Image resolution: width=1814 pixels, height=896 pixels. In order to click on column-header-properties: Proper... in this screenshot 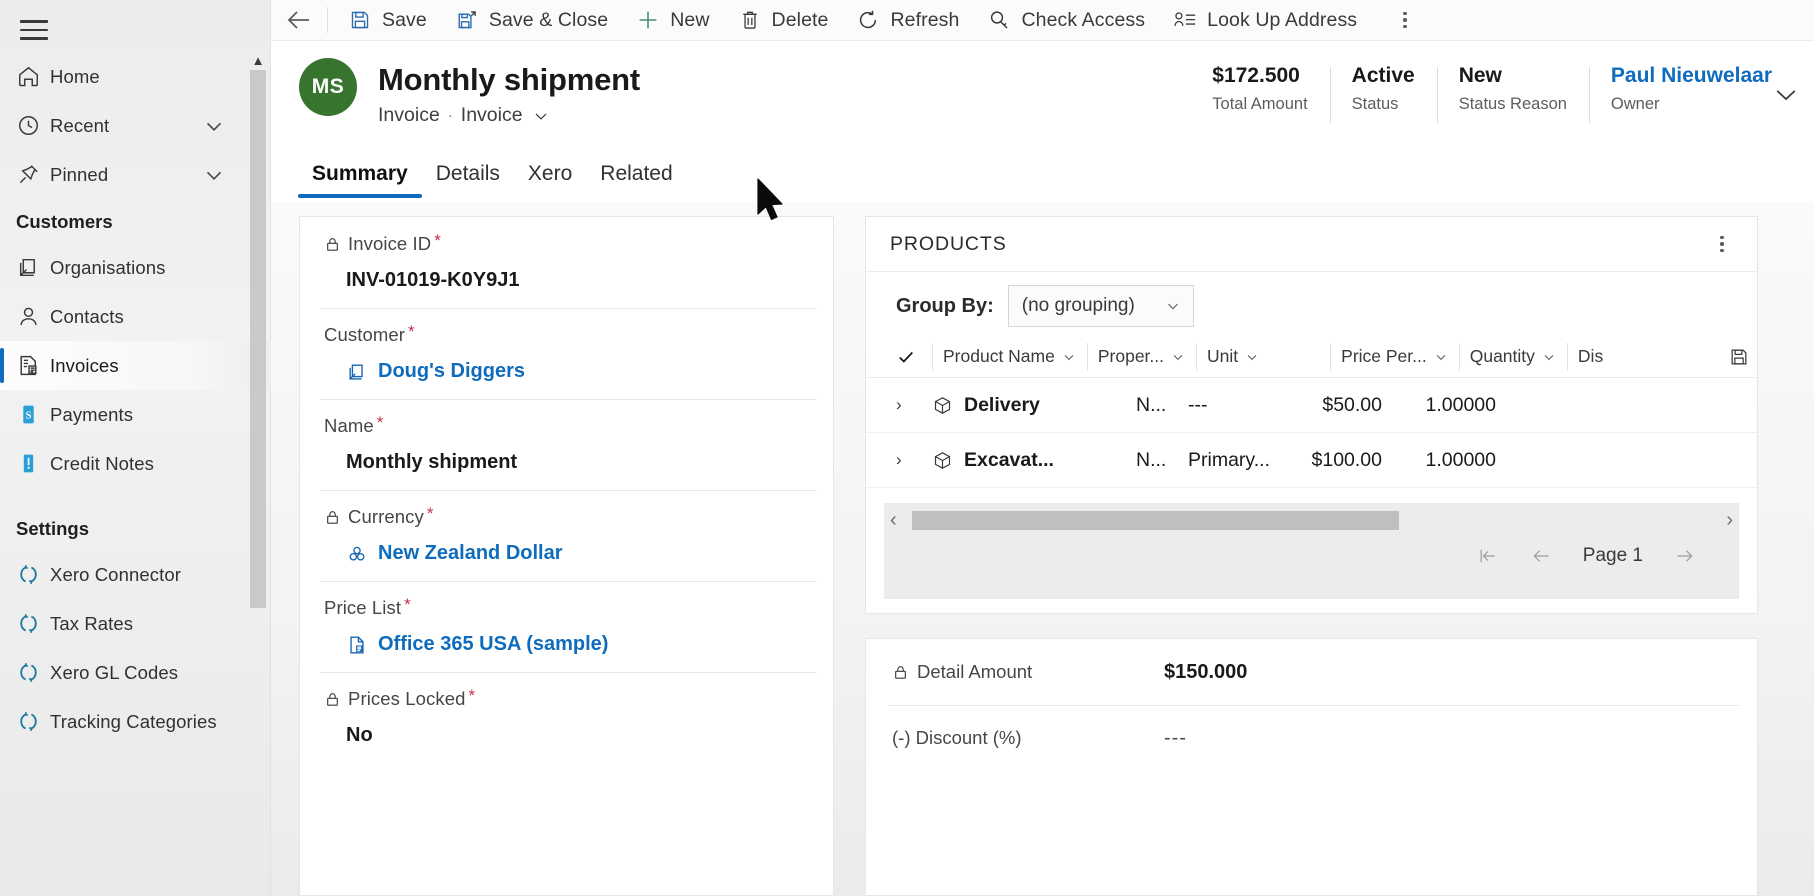, I will do `click(1141, 356)`.